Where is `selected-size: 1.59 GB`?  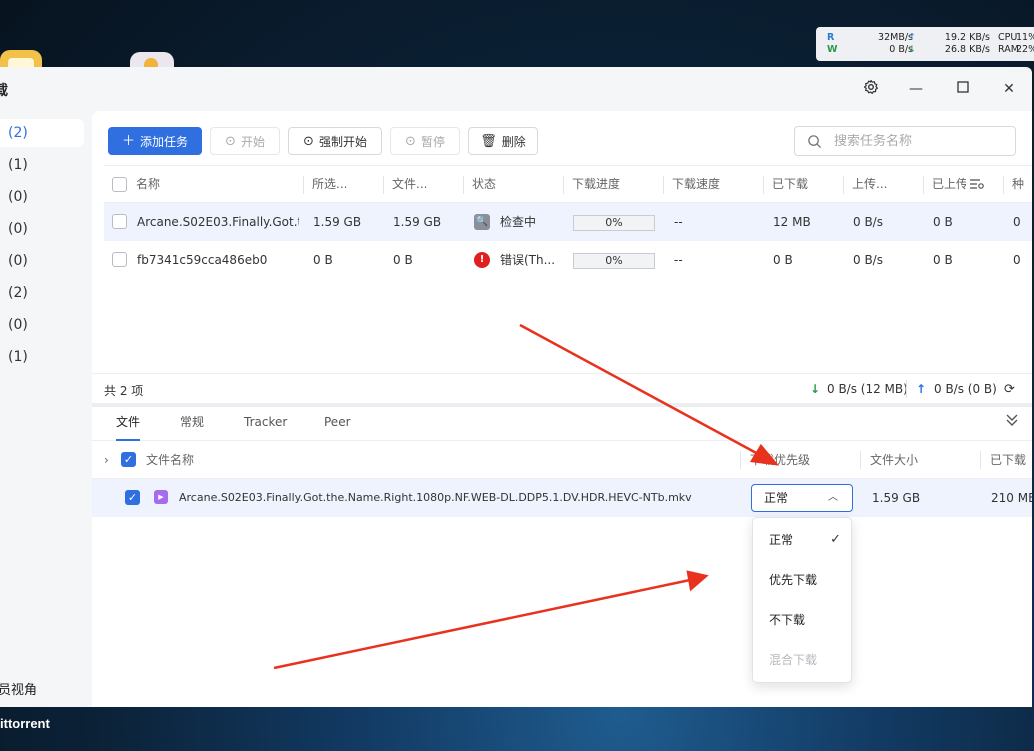
selected-size: 1.59 GB is located at coordinates (337, 222).